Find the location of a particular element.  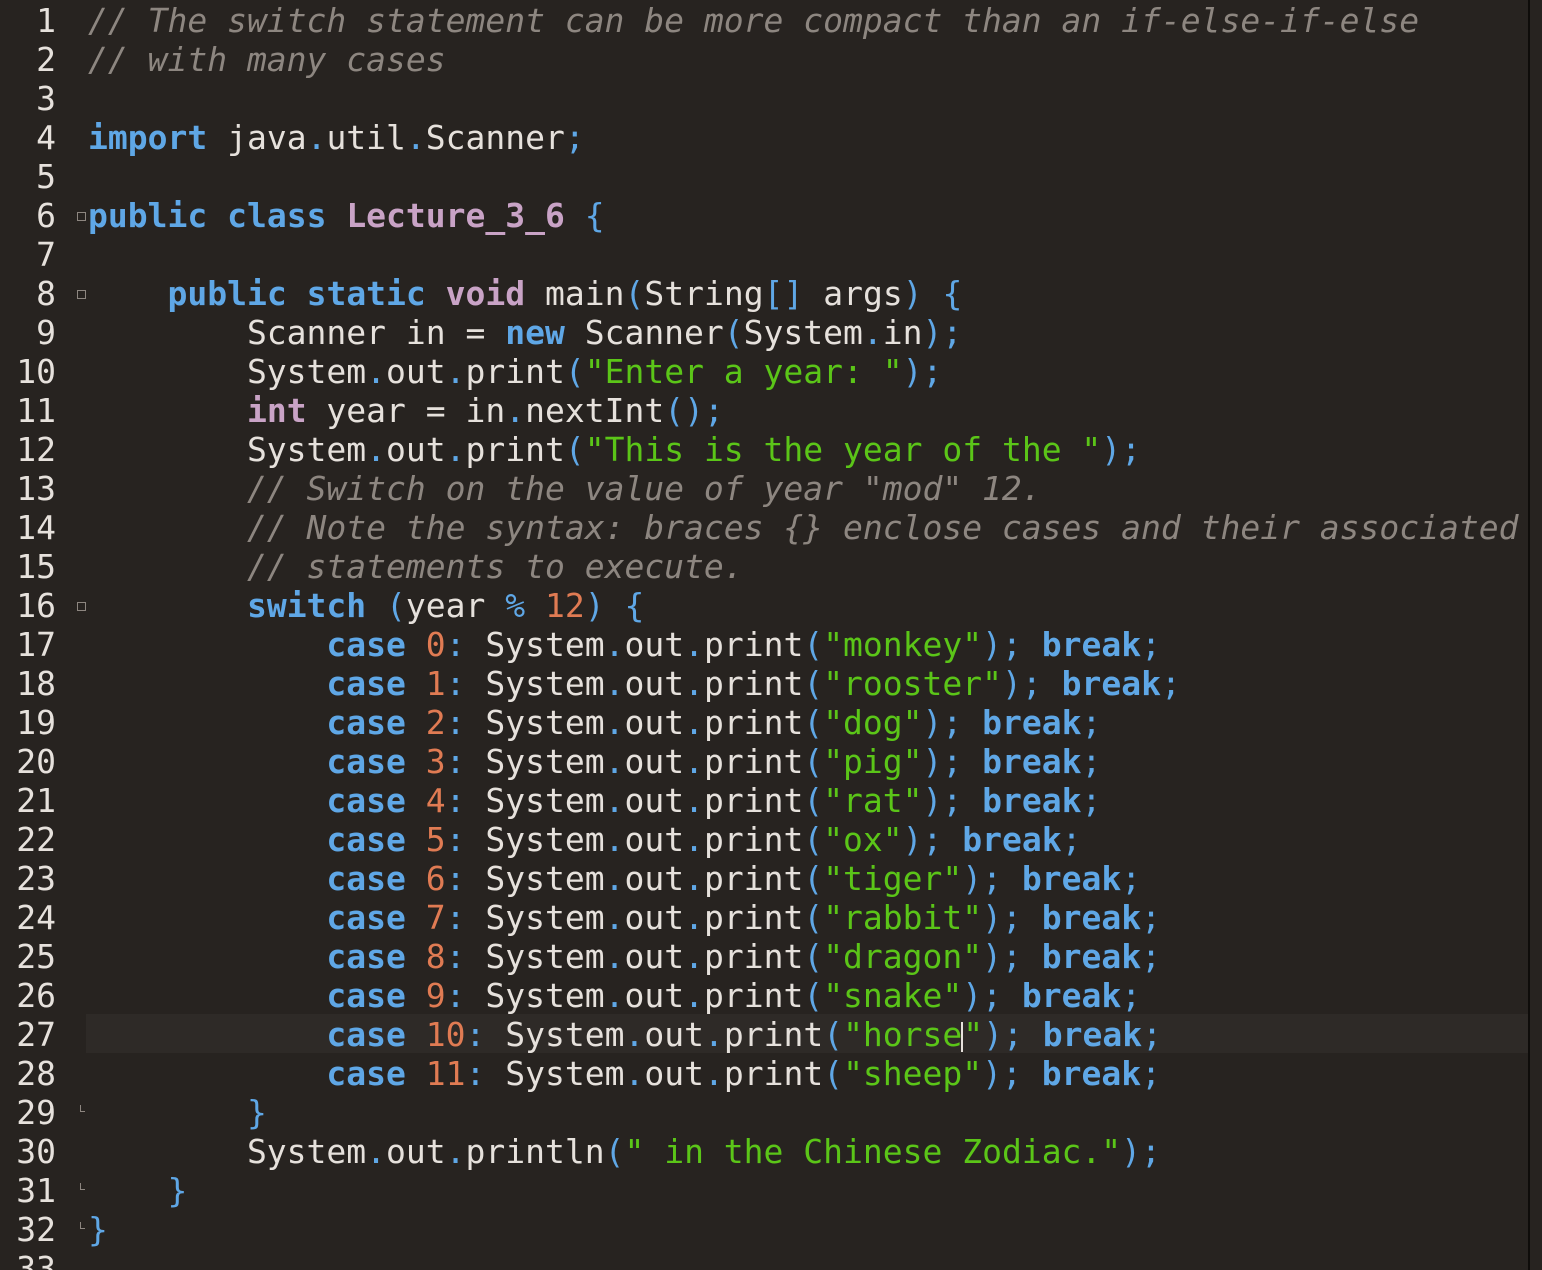

line-number: 18 is located at coordinates (36, 683).